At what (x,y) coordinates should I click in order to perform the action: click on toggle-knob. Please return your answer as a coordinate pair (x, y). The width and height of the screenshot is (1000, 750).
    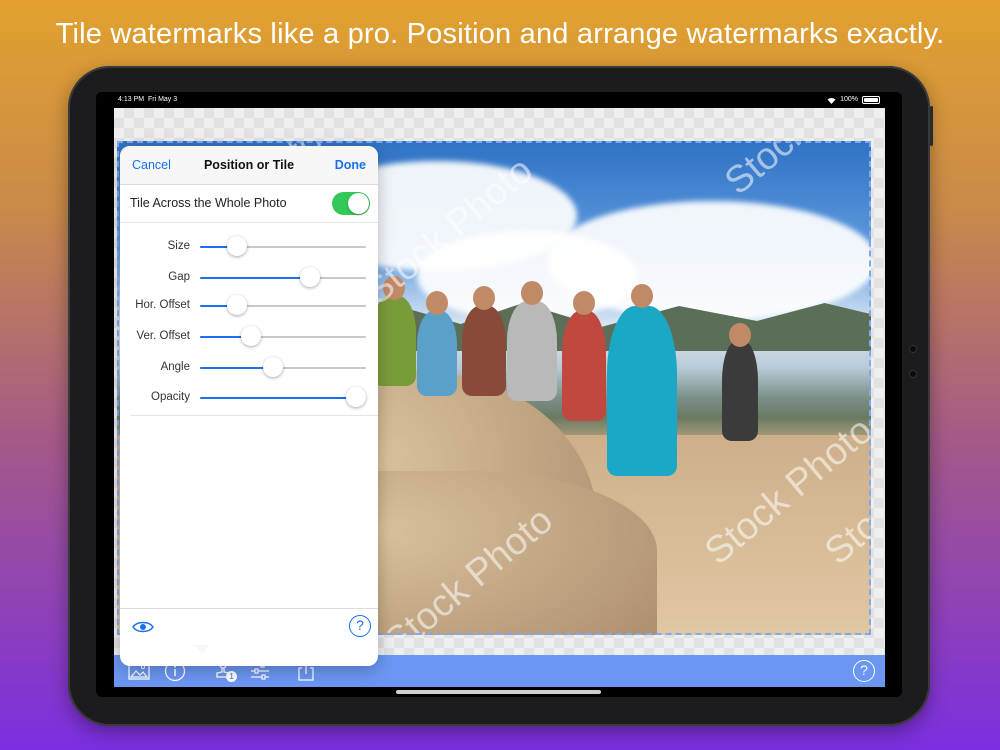
    Looking at the image, I should click on (358, 203).